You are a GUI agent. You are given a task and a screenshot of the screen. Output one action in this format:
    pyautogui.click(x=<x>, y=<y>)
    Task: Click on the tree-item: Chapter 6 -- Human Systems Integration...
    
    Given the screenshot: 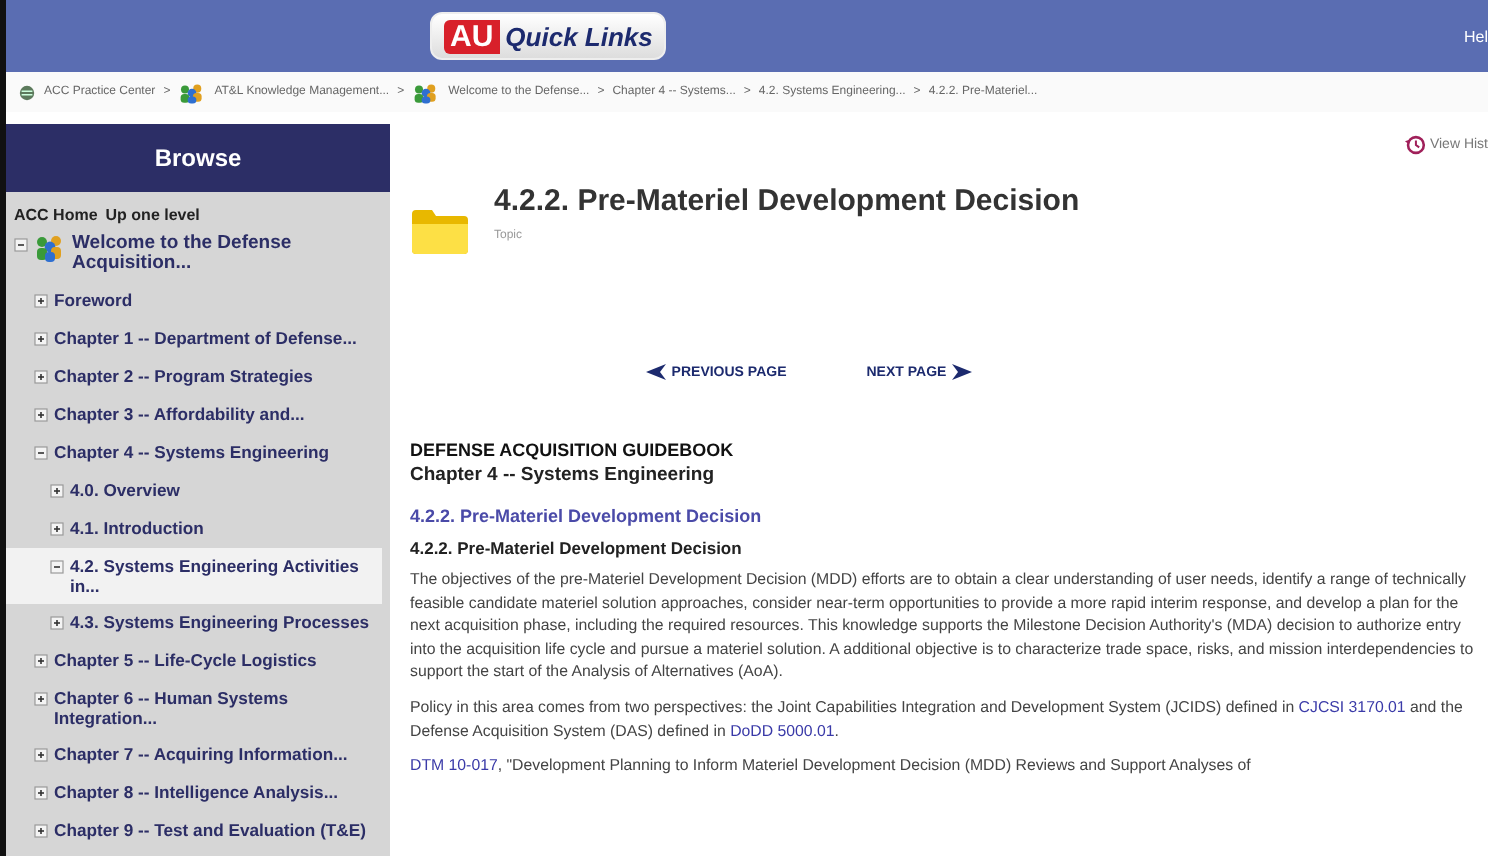 What is the action you would take?
    pyautogui.click(x=198, y=708)
    